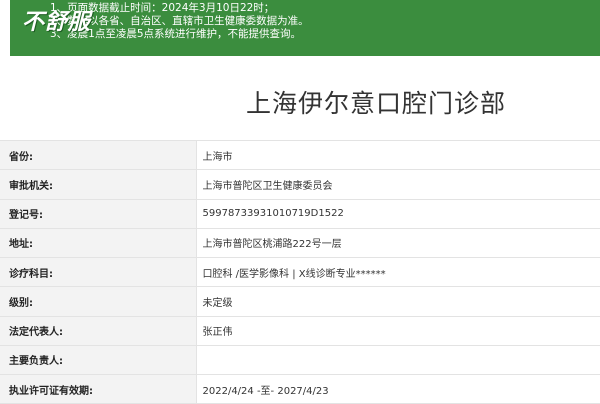 This screenshot has width=600, height=404. I want to click on notice-line-1: 1、页面数据截止时间：2024年3月10日22时；, so click(162, 8).